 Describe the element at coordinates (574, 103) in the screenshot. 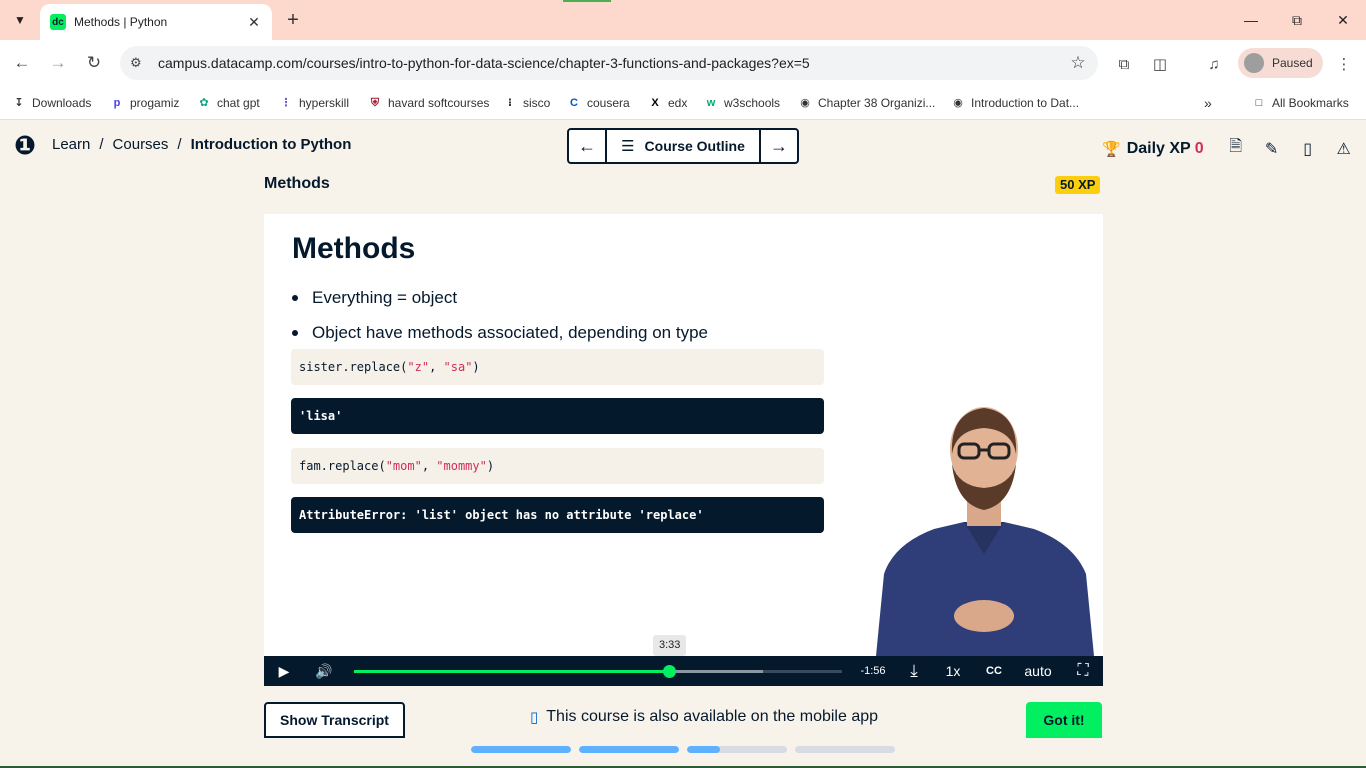

I see `coursera-icon: C` at that location.